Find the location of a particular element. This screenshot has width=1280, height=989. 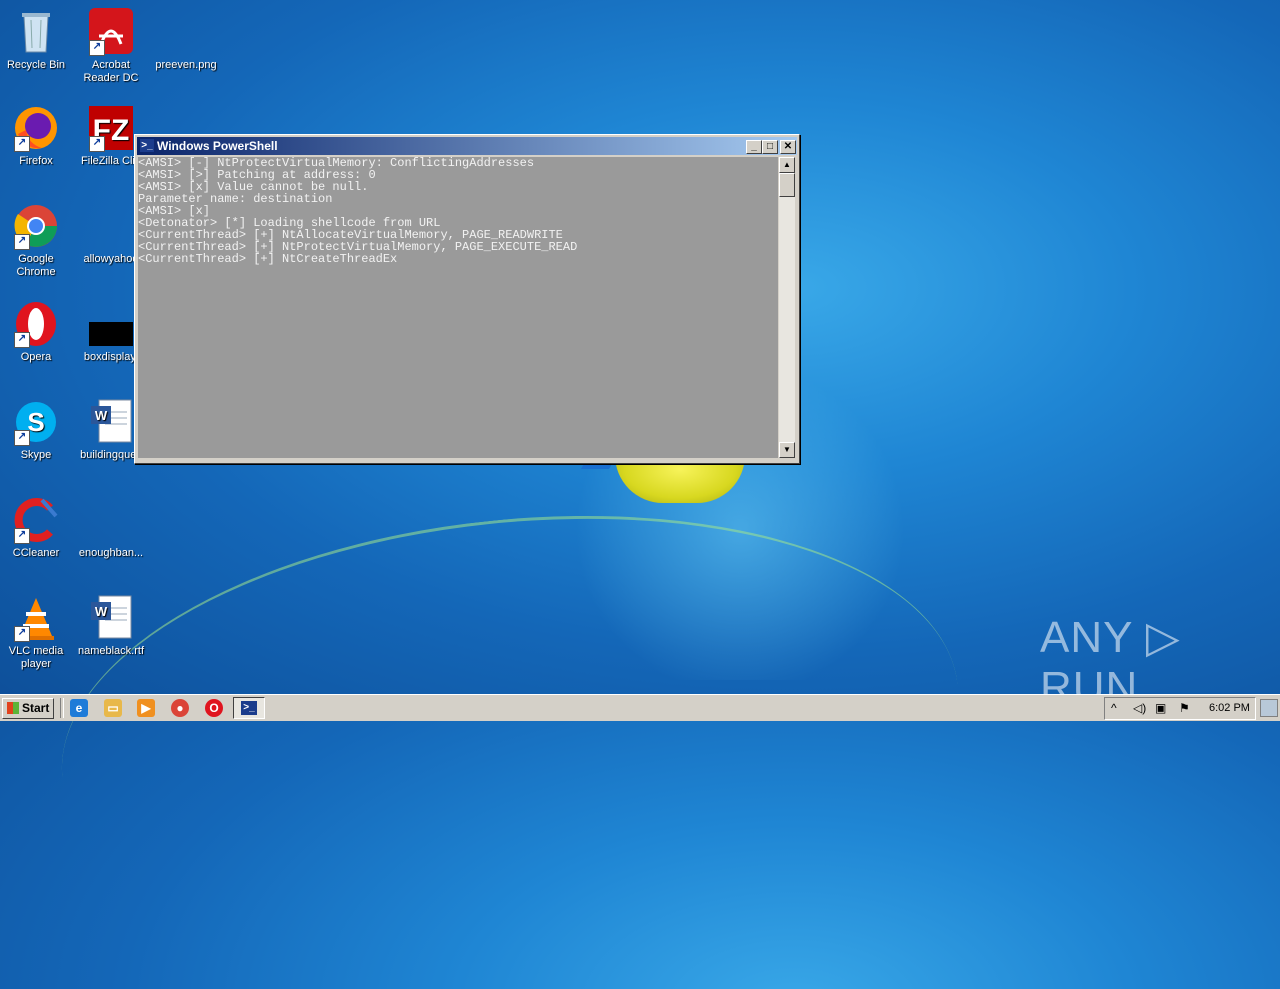

desktop-icon-recycle-bin: Recycle Bin is located at coordinates (36, 40).